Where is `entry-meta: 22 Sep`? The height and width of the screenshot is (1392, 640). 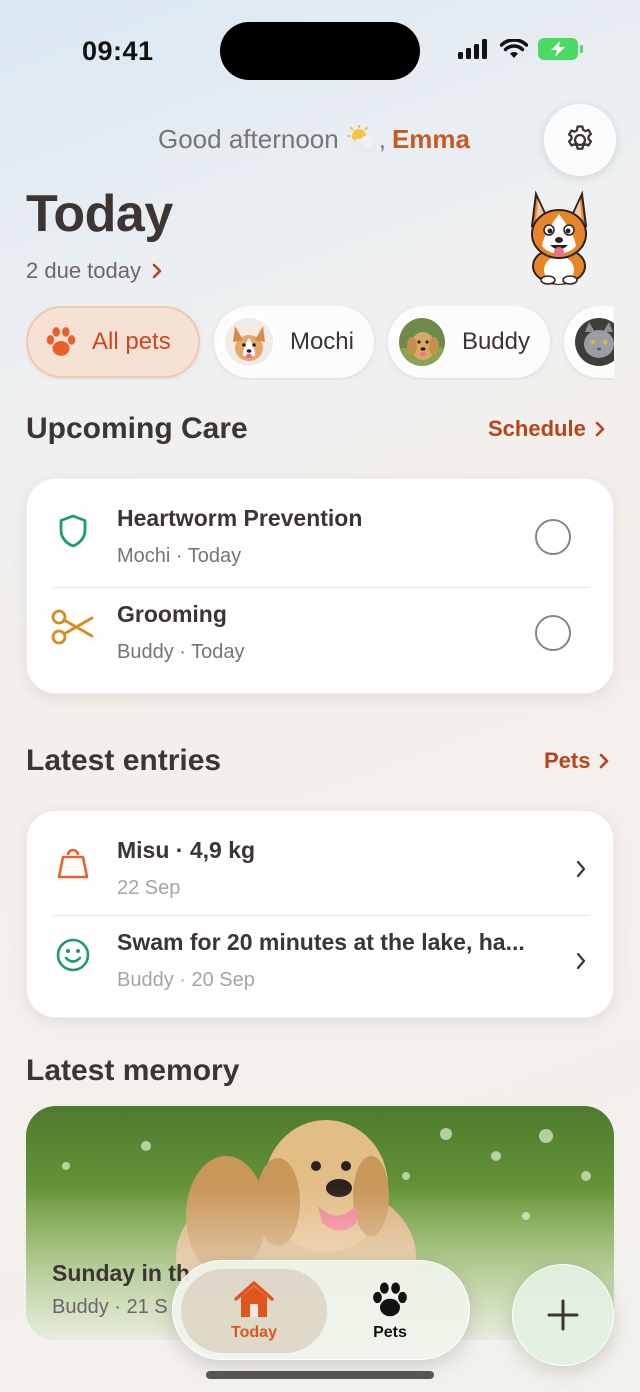 entry-meta: 22 Sep is located at coordinates (149, 888).